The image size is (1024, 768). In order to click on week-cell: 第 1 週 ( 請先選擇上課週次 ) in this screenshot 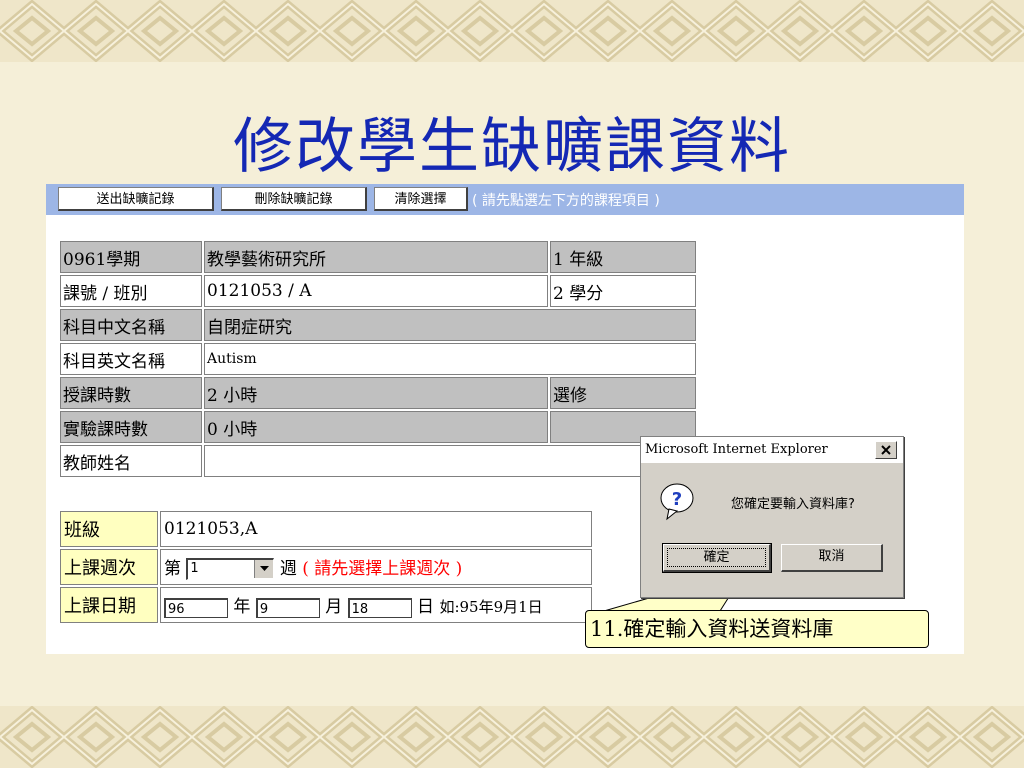, I will do `click(376, 567)`.